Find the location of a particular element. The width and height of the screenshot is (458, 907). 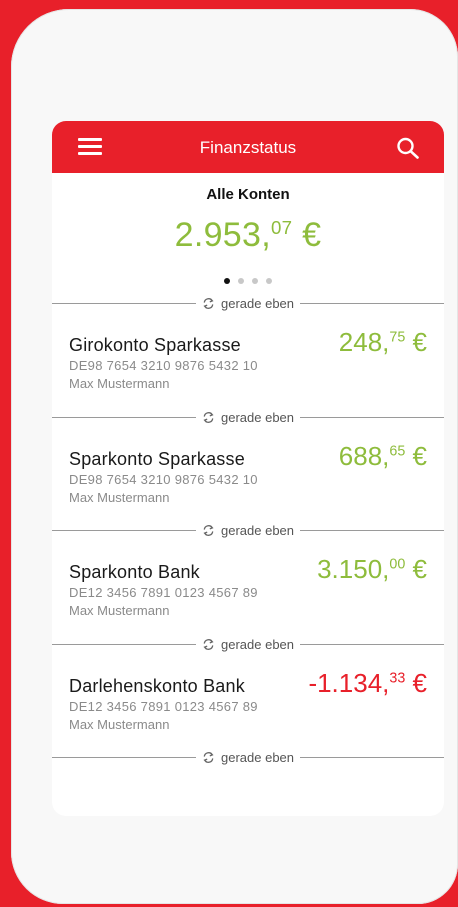

app-header: Finanzstatus is located at coordinates (248, 147).